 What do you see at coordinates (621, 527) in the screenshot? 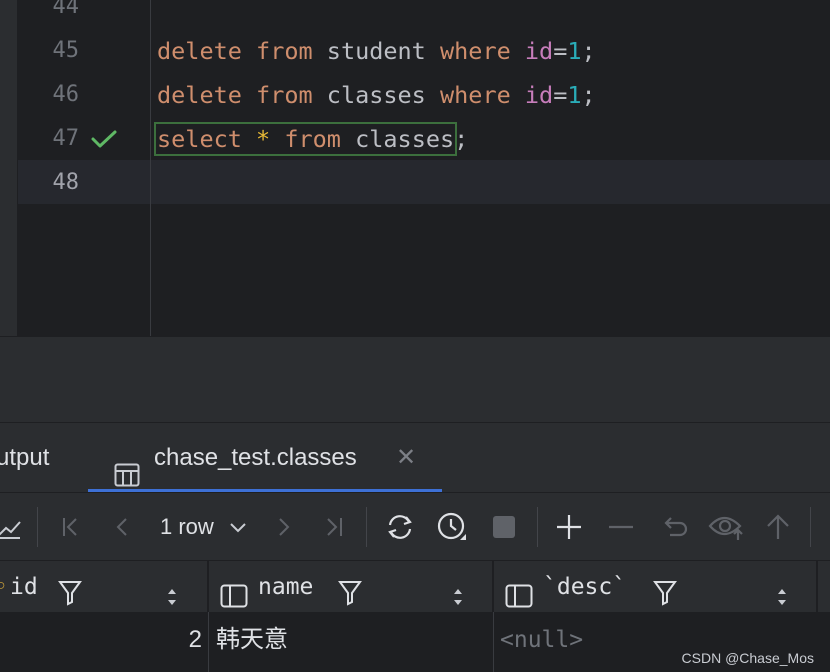
I see `delete-row-icon` at bounding box center [621, 527].